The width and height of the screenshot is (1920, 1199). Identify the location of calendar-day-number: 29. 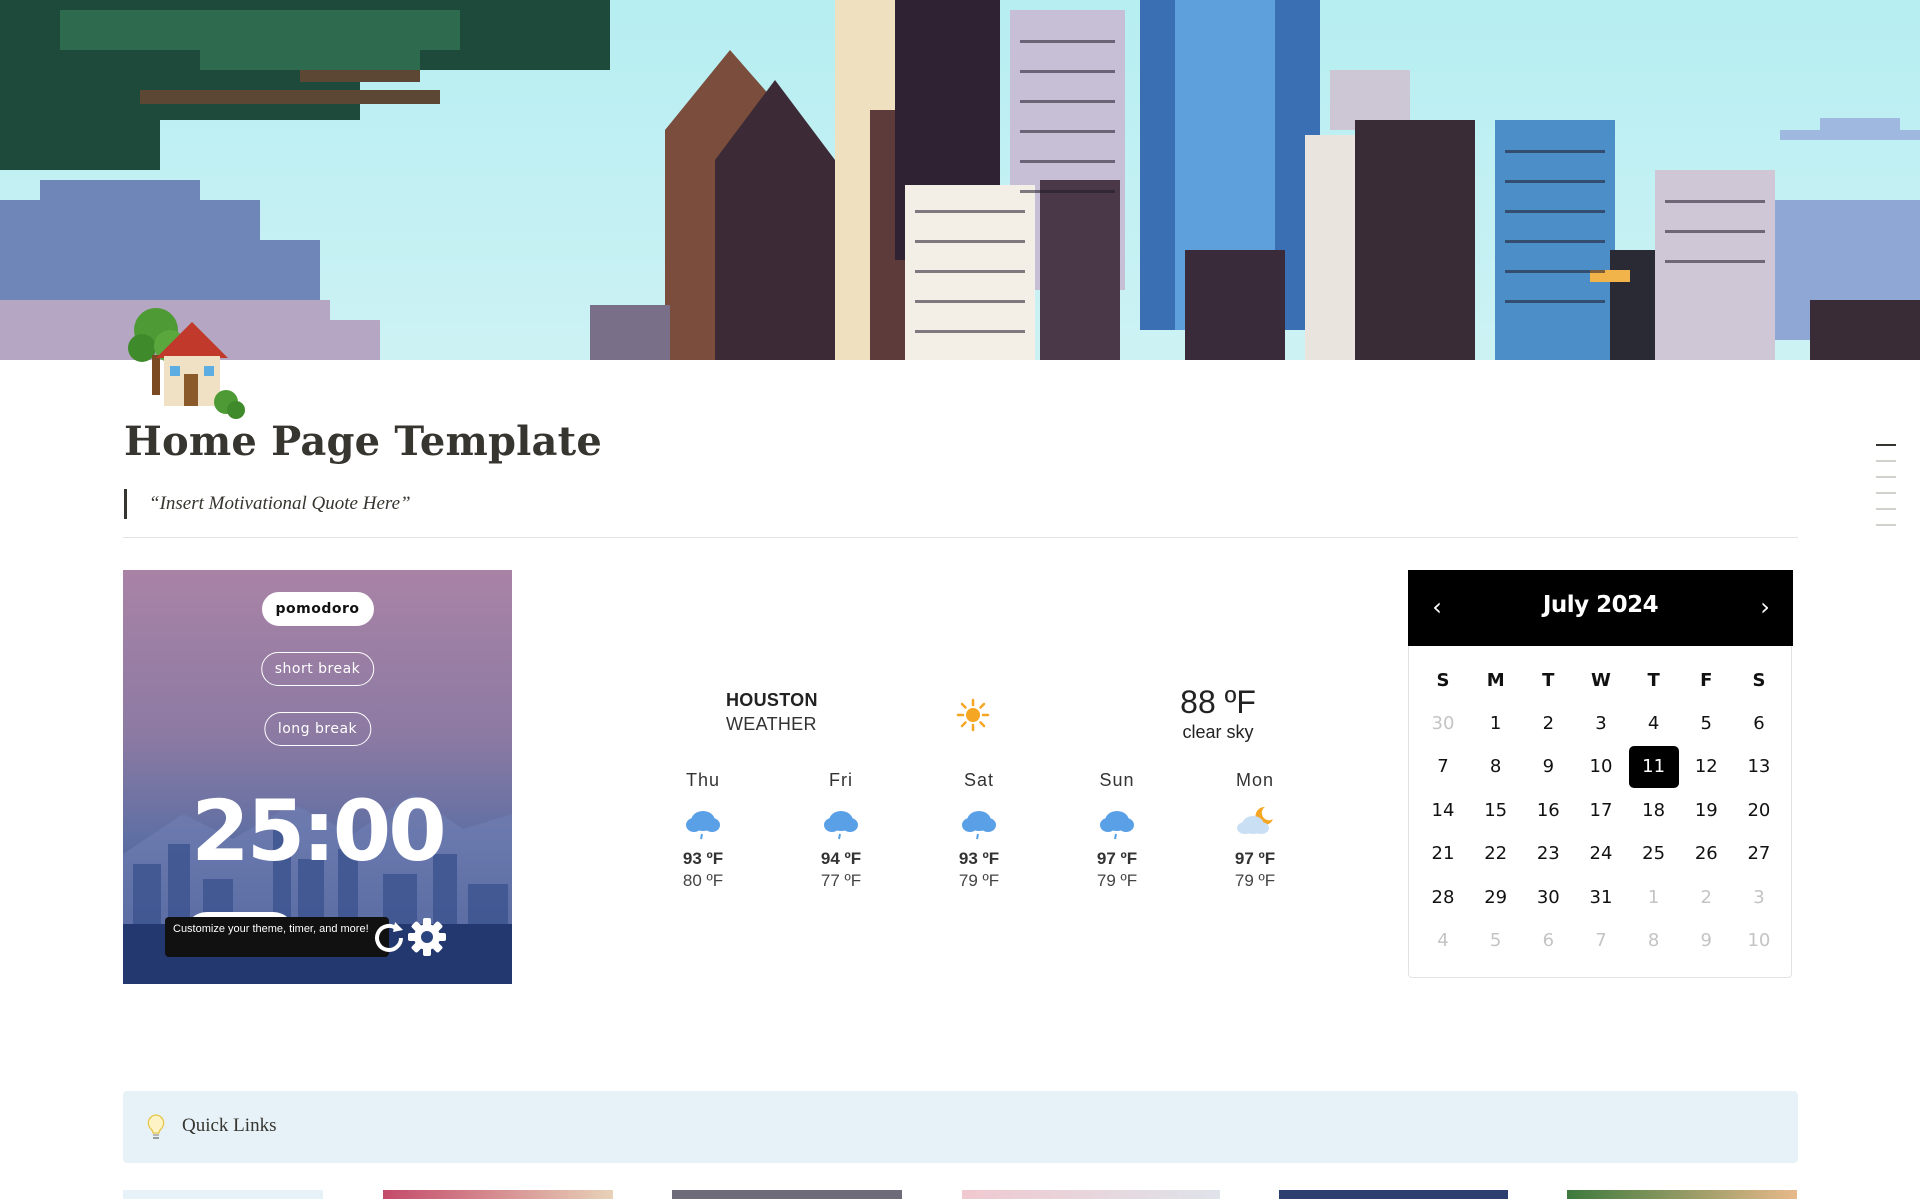
(1496, 897).